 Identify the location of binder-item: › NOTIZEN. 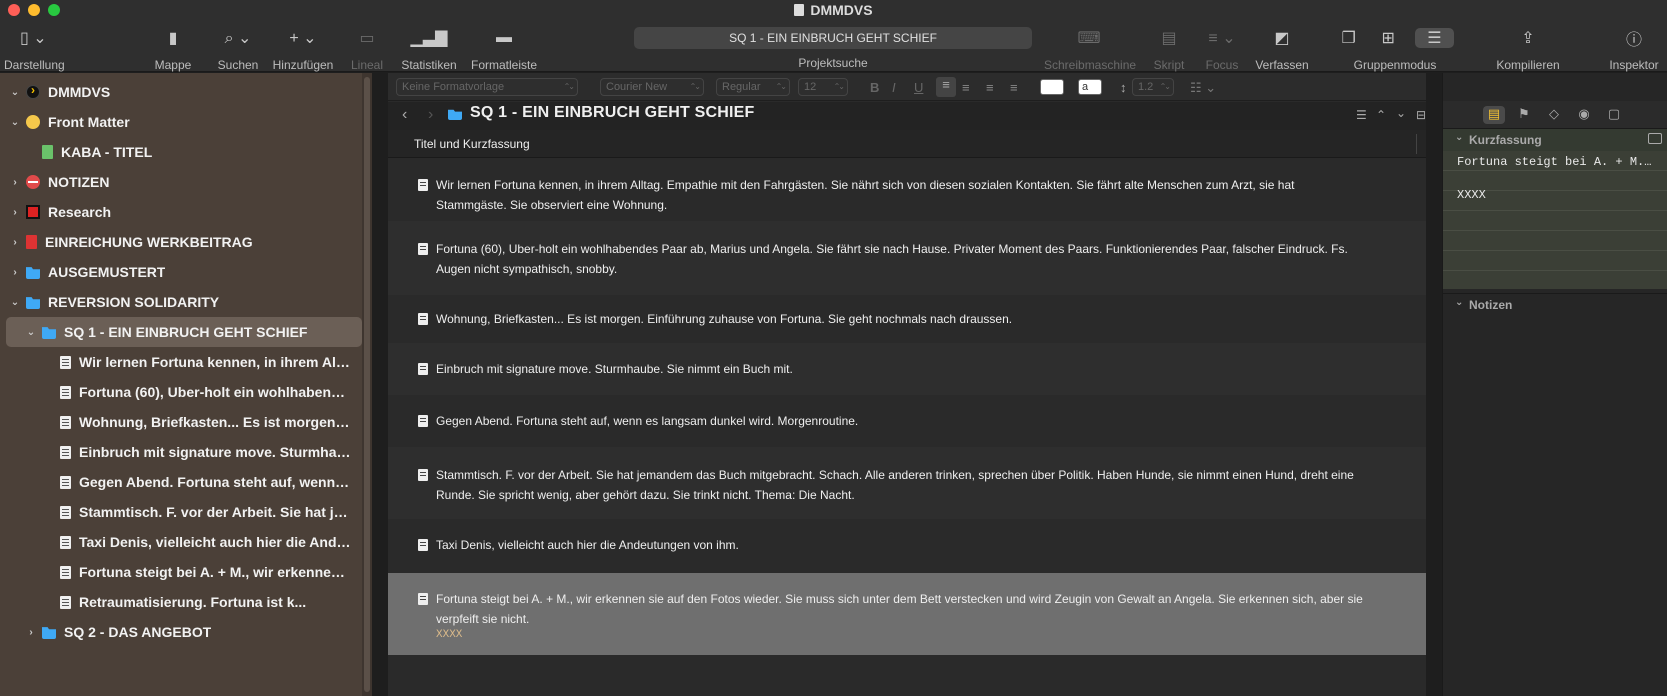
(181, 182).